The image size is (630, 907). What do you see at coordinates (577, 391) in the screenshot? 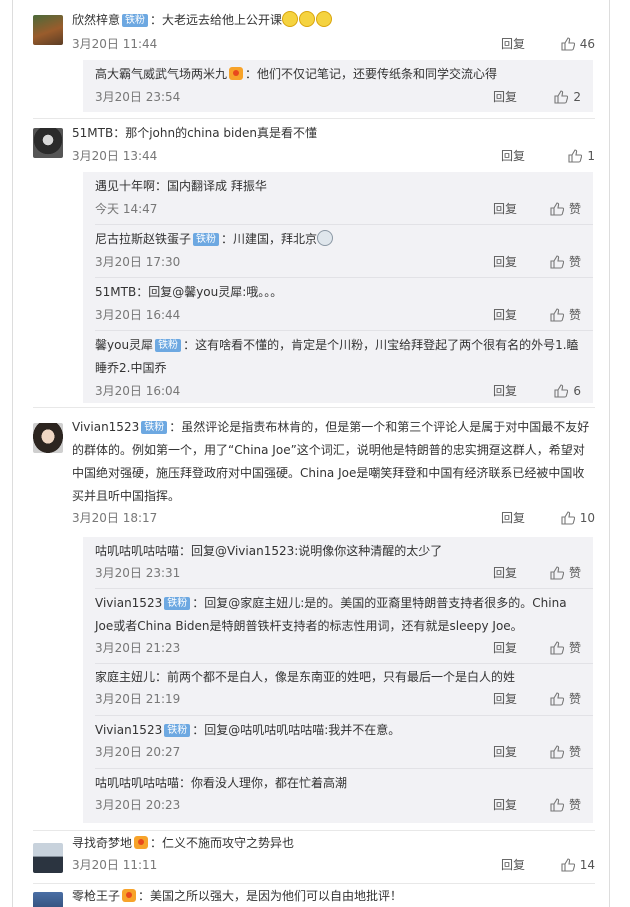
I see `like-count: 6` at bounding box center [577, 391].